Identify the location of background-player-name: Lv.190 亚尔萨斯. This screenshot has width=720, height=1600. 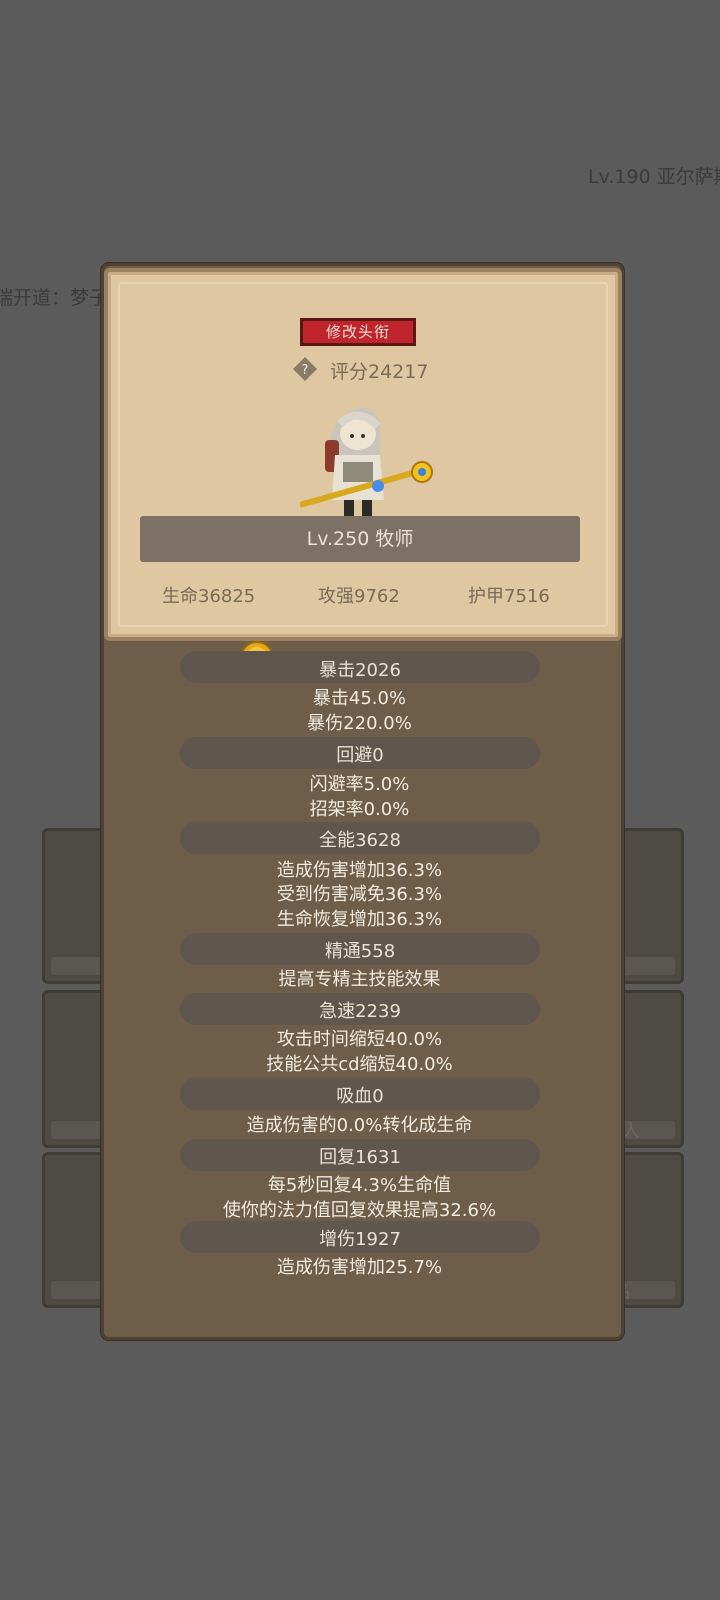
(654, 177).